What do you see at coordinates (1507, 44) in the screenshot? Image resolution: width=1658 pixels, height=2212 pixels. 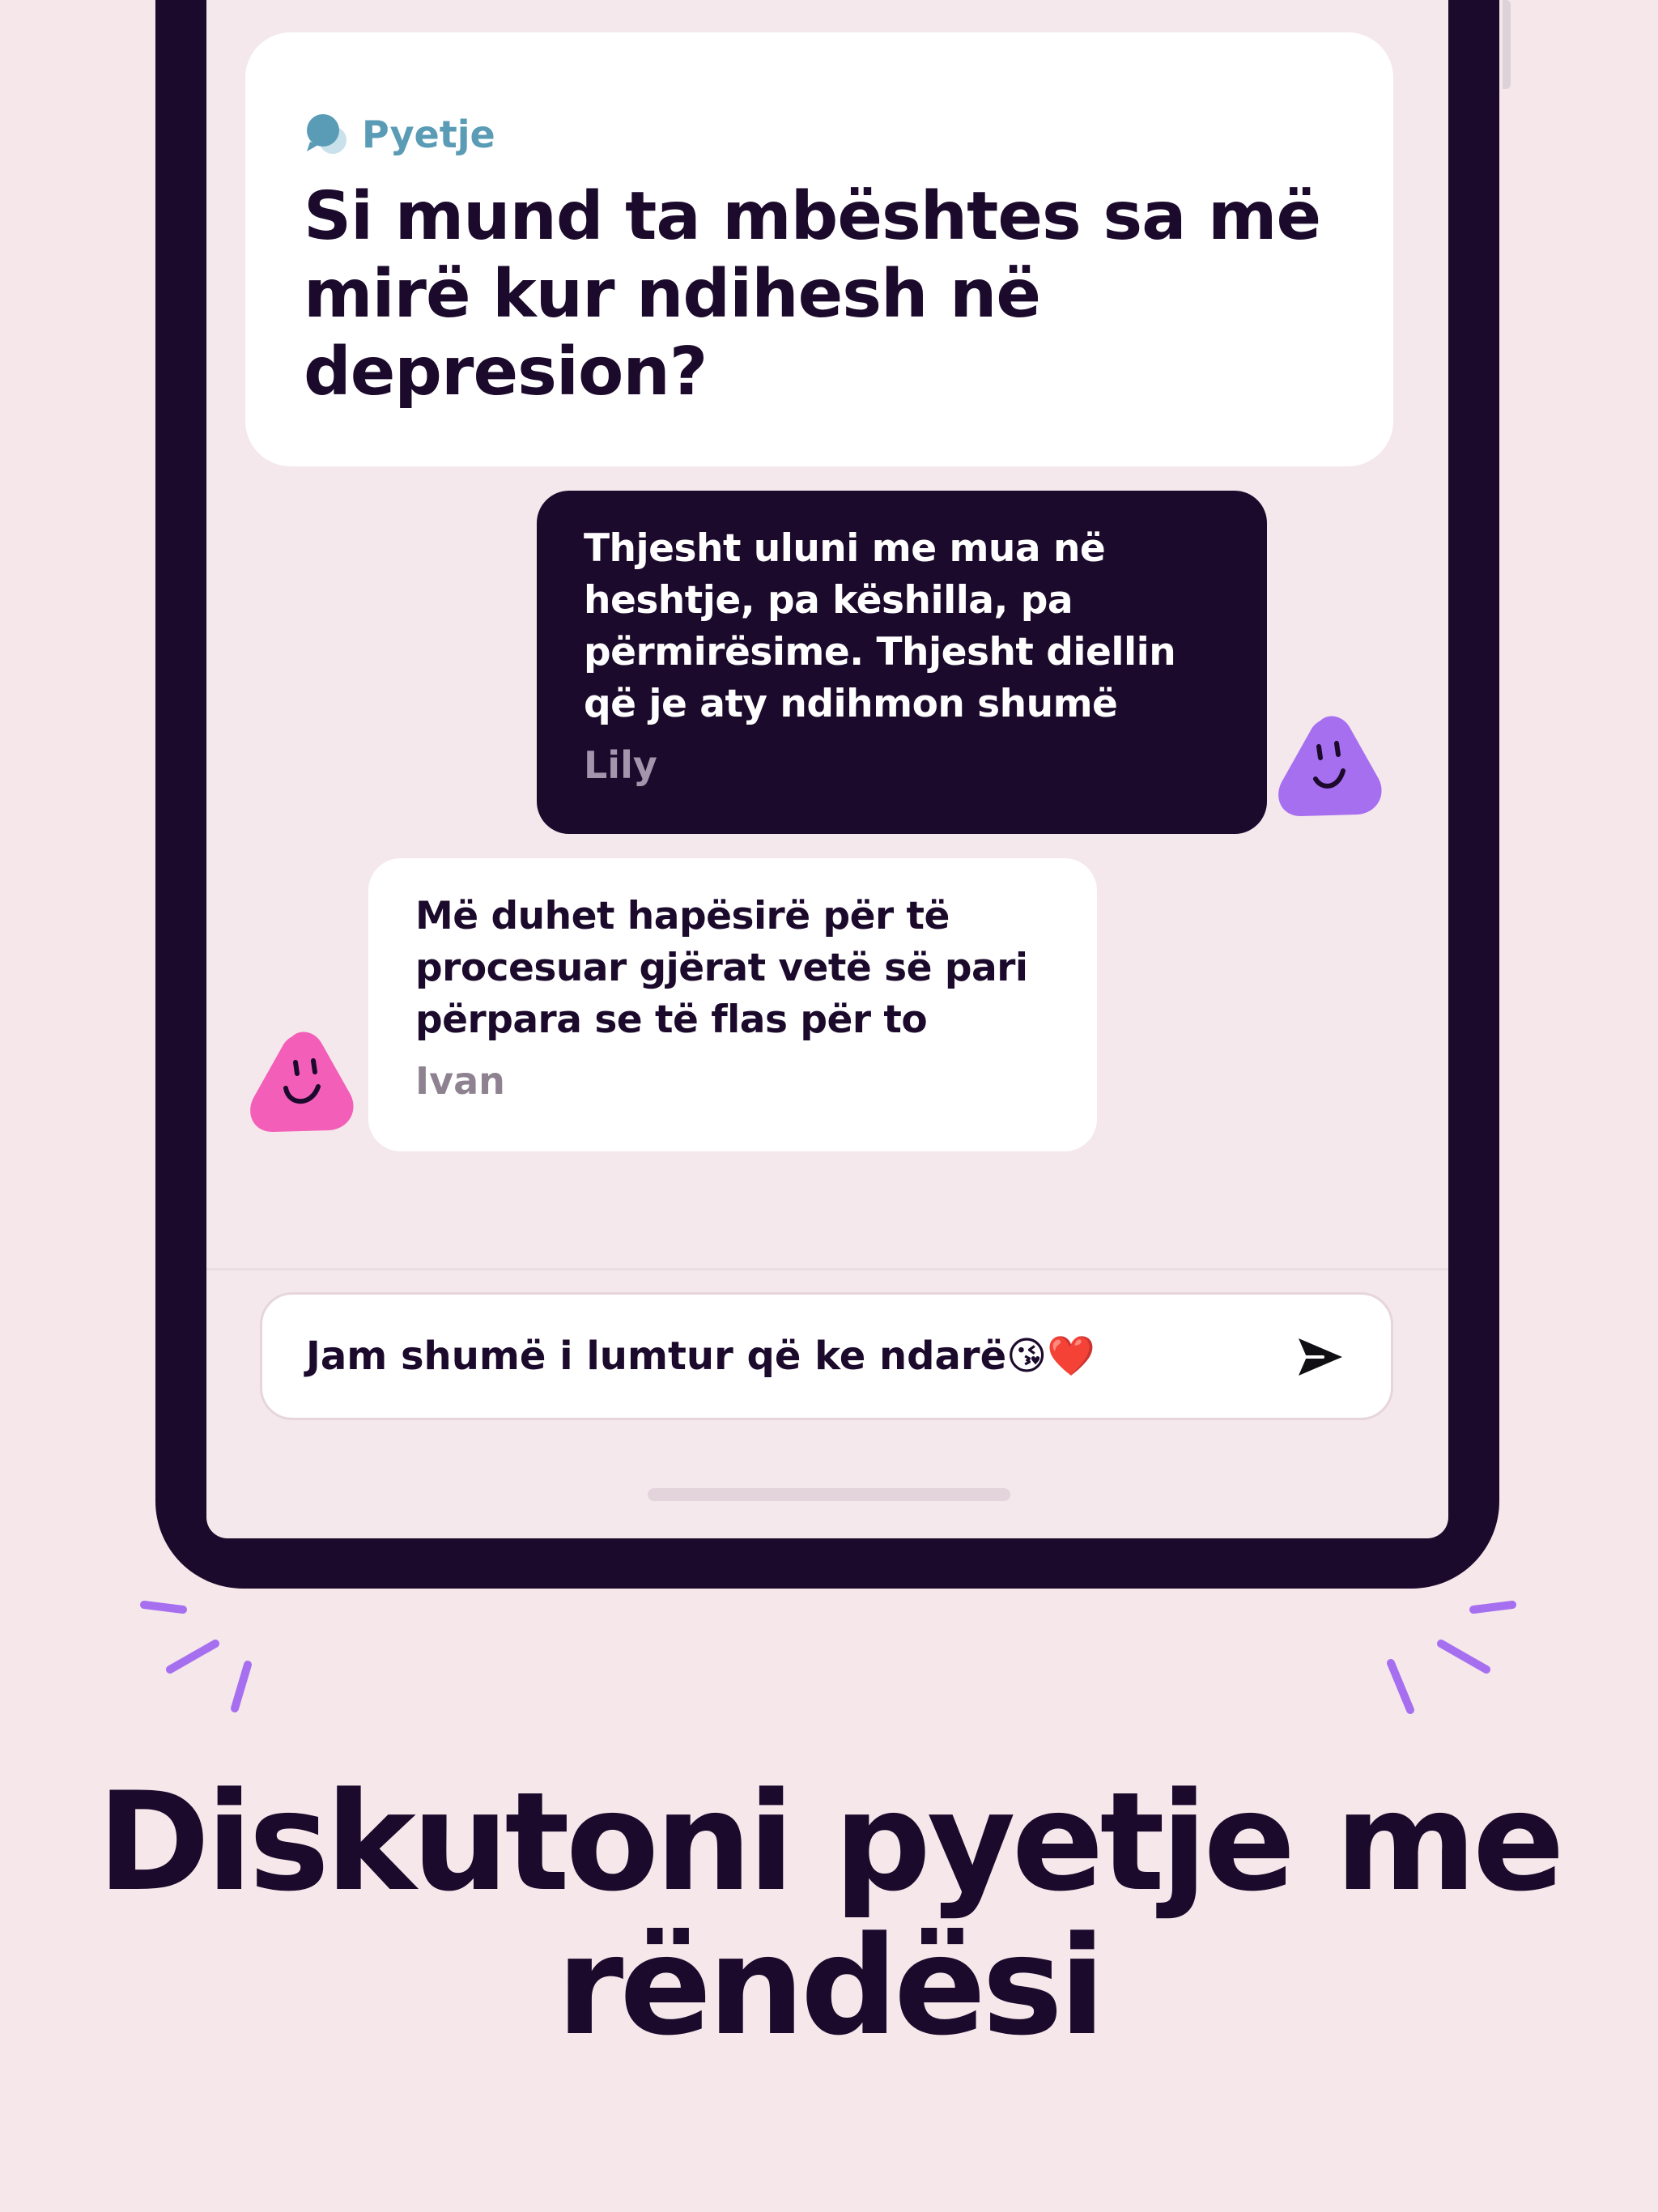 I see `device-side-button` at bounding box center [1507, 44].